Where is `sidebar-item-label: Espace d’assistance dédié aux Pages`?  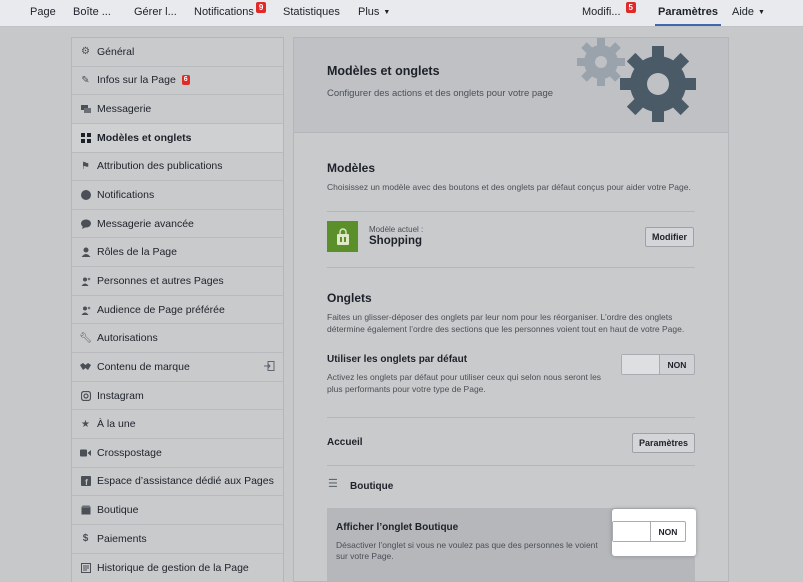 sidebar-item-label: Espace d’assistance dédié aux Pages is located at coordinates (185, 481).